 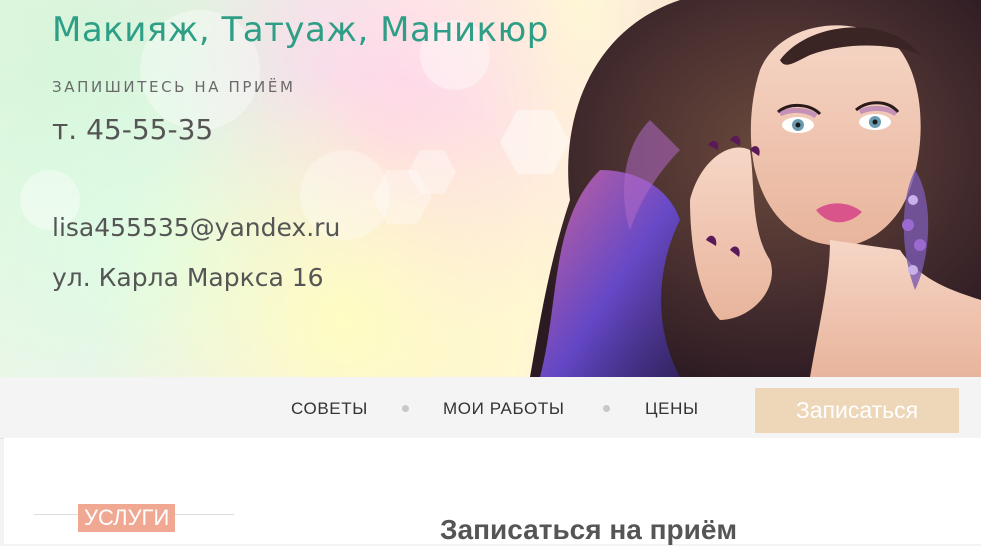 I want to click on email-address: lisa455535@yandex.ru, so click(x=196, y=227).